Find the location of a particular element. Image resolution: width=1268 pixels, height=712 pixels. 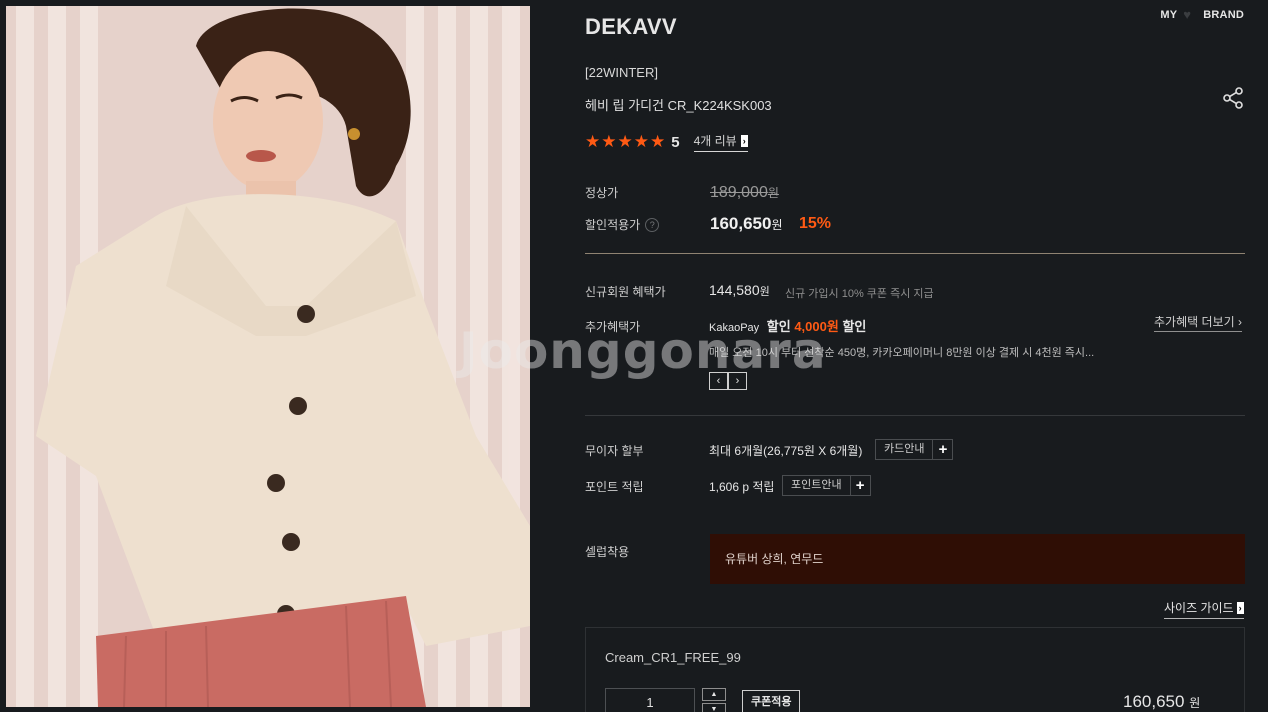

brand-name: DEKAVV is located at coordinates (631, 27).